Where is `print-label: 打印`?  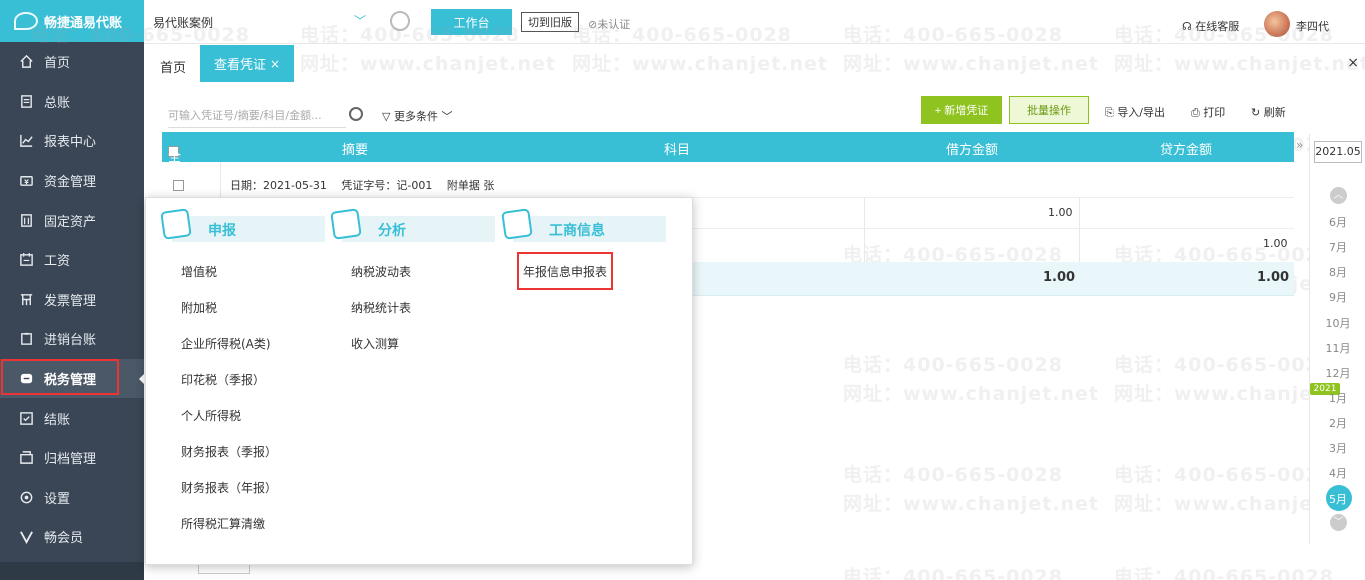
print-label: 打印 is located at coordinates (1214, 112).